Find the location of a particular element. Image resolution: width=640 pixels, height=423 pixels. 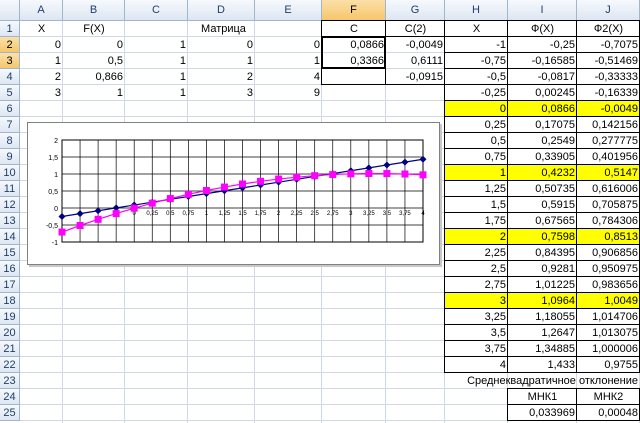

cell-j2: -0,7075 is located at coordinates (608, 45).